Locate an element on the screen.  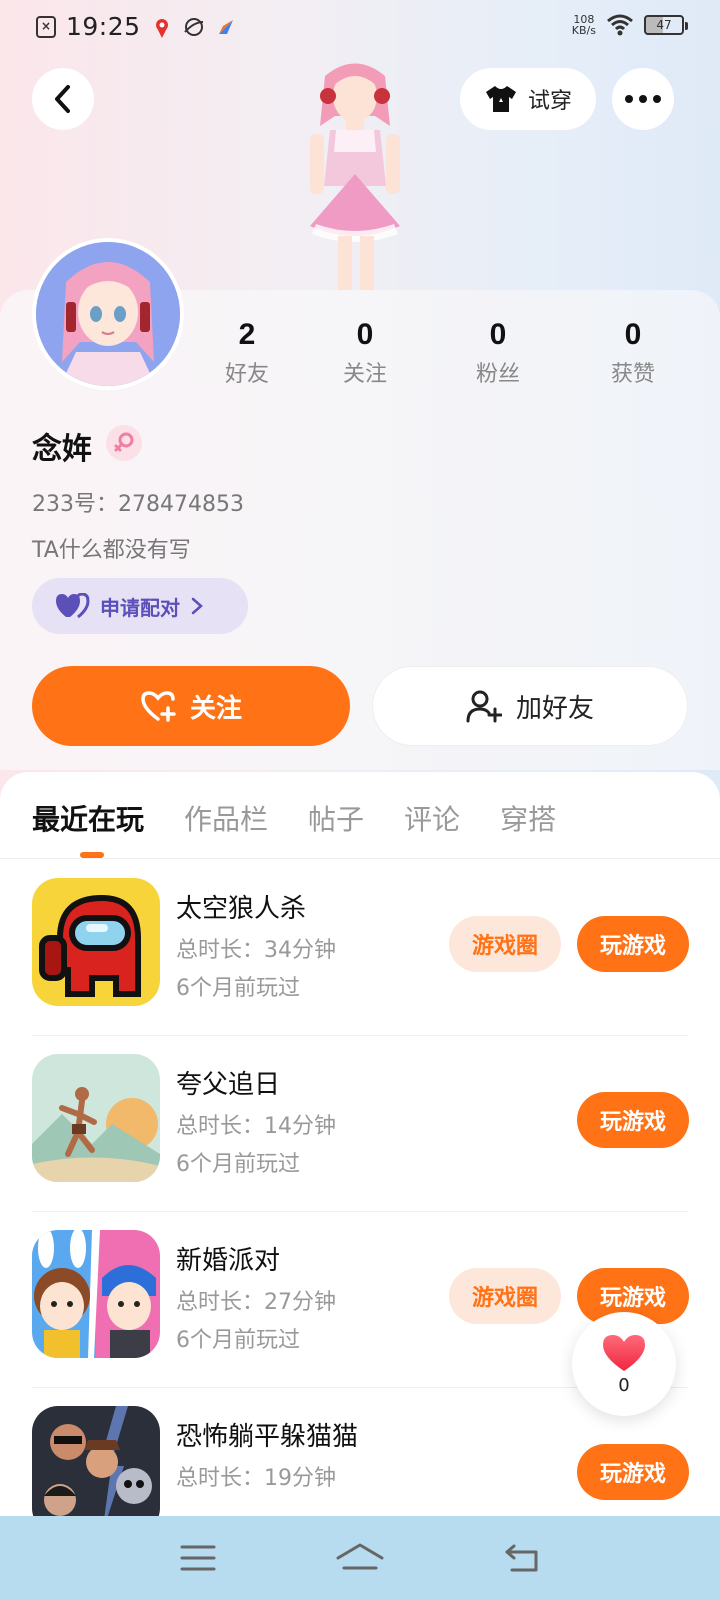
user-bio: TA什么都没有写 is located at coordinates (111, 550).